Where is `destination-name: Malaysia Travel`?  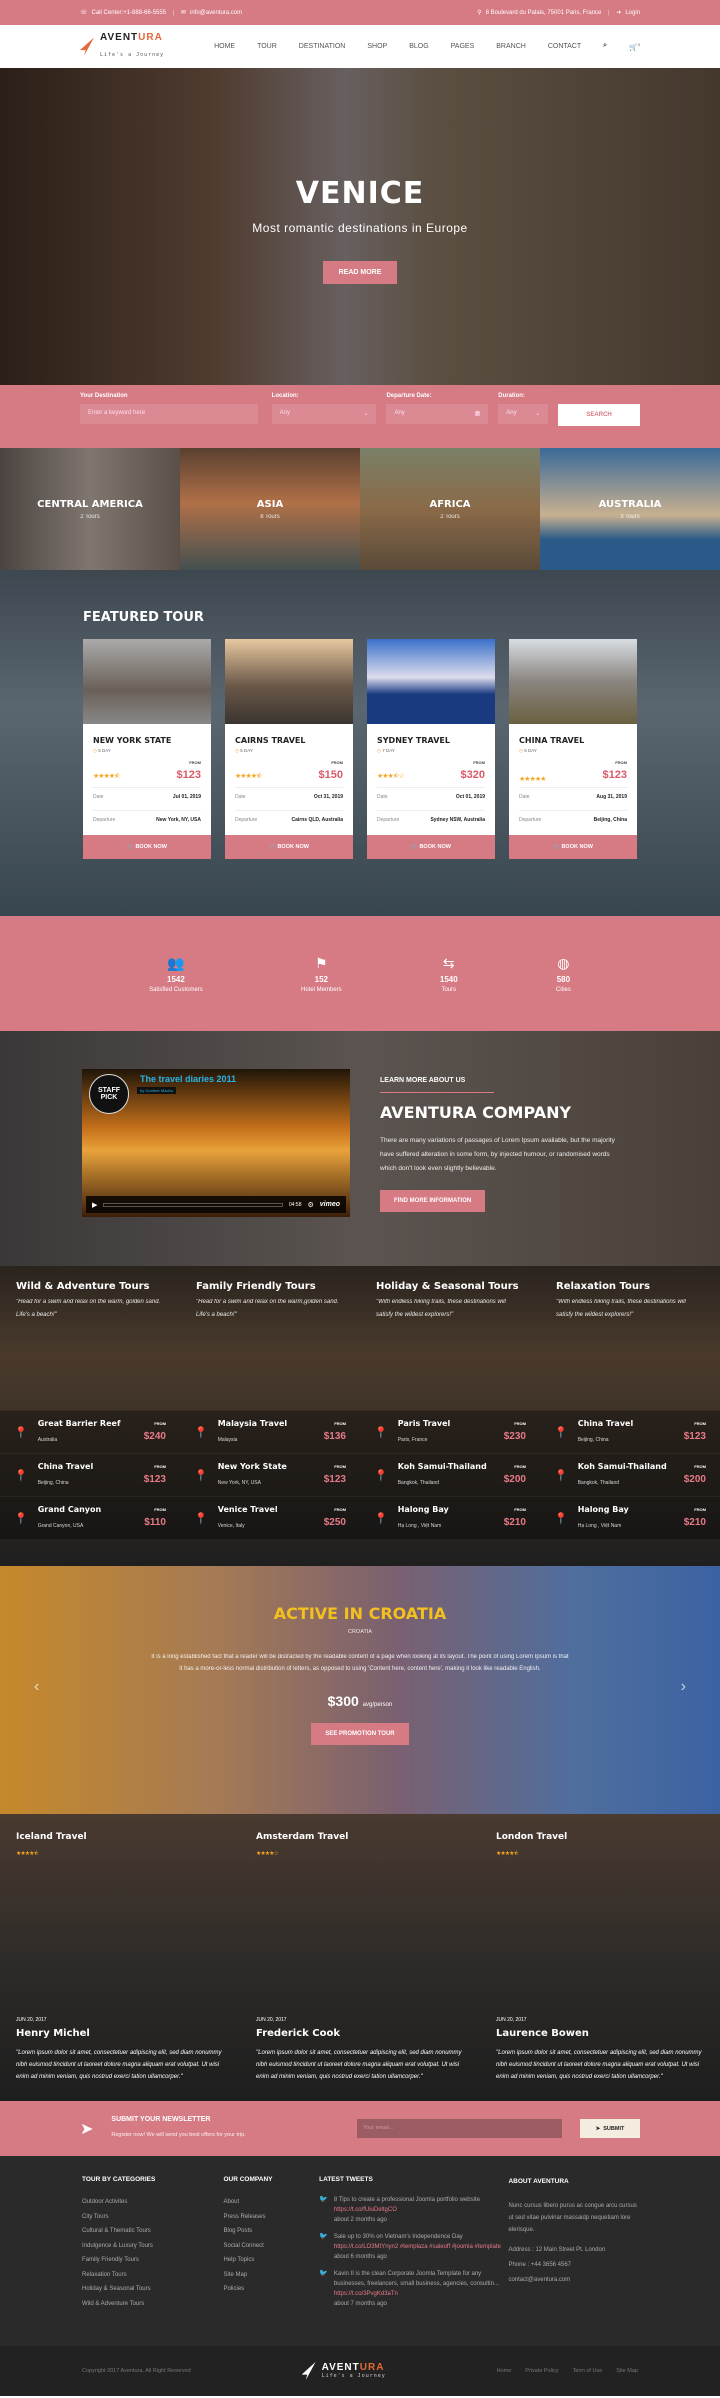 destination-name: Malaysia Travel is located at coordinates (266, 1423).